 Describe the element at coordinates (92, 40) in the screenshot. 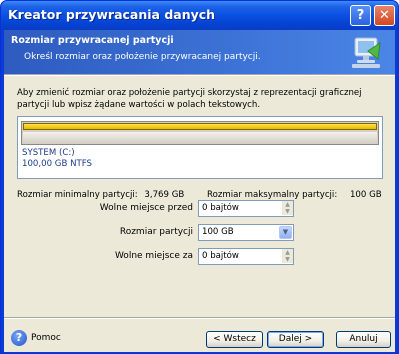

I see `header-title: Rozmiar przywracanej partycji` at that location.